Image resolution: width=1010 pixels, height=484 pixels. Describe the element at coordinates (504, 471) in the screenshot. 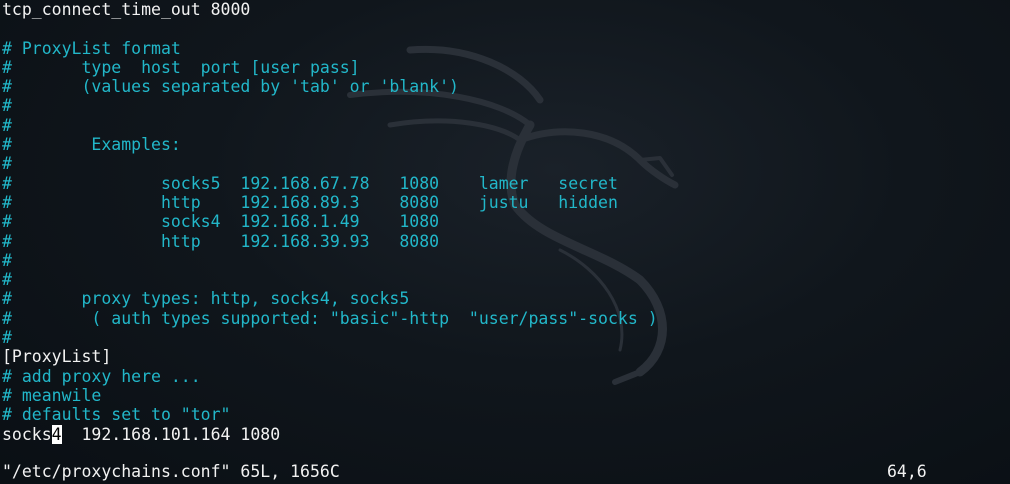

I see `status-bar: "/etc/proxychains.conf" 65L, 1656C 64,6` at that location.